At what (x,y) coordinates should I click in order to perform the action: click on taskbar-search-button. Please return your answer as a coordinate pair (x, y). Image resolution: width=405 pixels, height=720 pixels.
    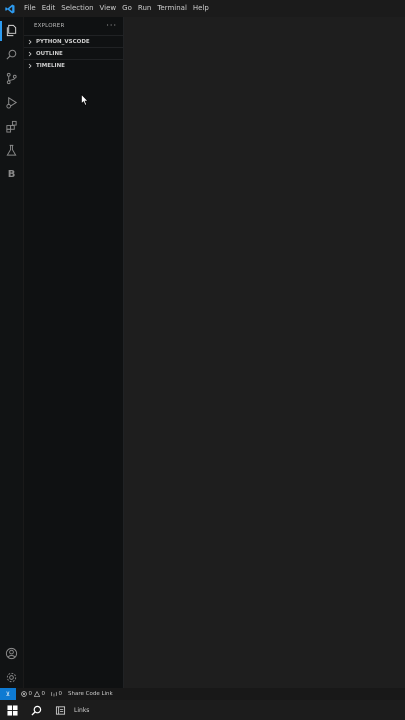
    Looking at the image, I should click on (36, 710).